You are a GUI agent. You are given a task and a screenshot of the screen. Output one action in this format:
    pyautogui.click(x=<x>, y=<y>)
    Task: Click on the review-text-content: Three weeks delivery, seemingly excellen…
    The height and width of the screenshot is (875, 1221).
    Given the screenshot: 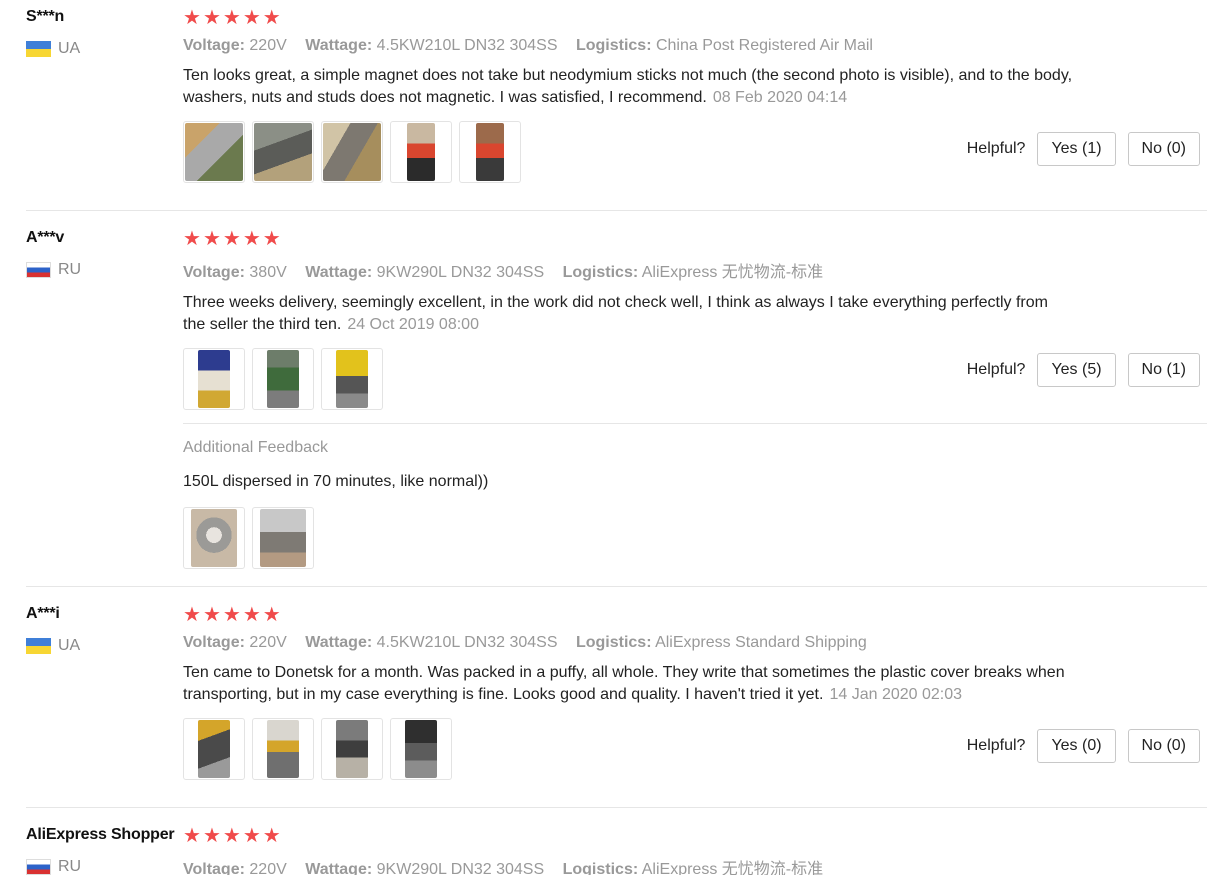 What is the action you would take?
    pyautogui.click(x=615, y=313)
    